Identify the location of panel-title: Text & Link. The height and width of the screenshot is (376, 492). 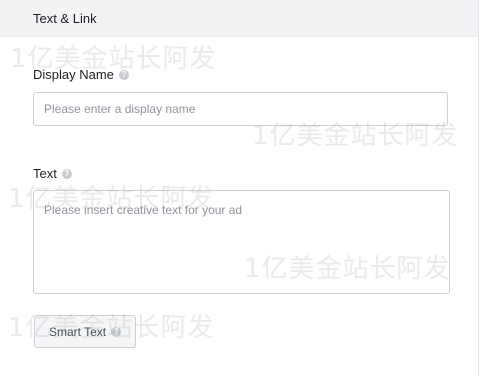
(65, 18).